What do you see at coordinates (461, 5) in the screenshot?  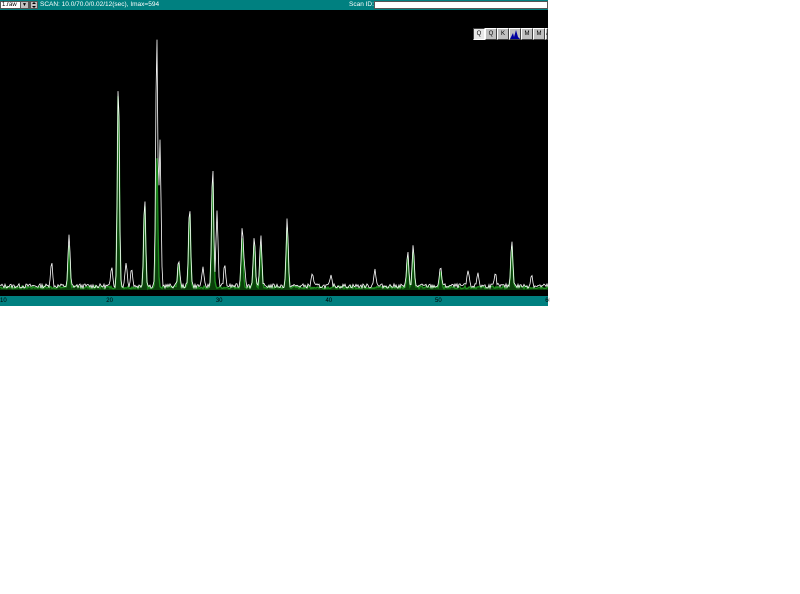 I see `scan-id-input` at bounding box center [461, 5].